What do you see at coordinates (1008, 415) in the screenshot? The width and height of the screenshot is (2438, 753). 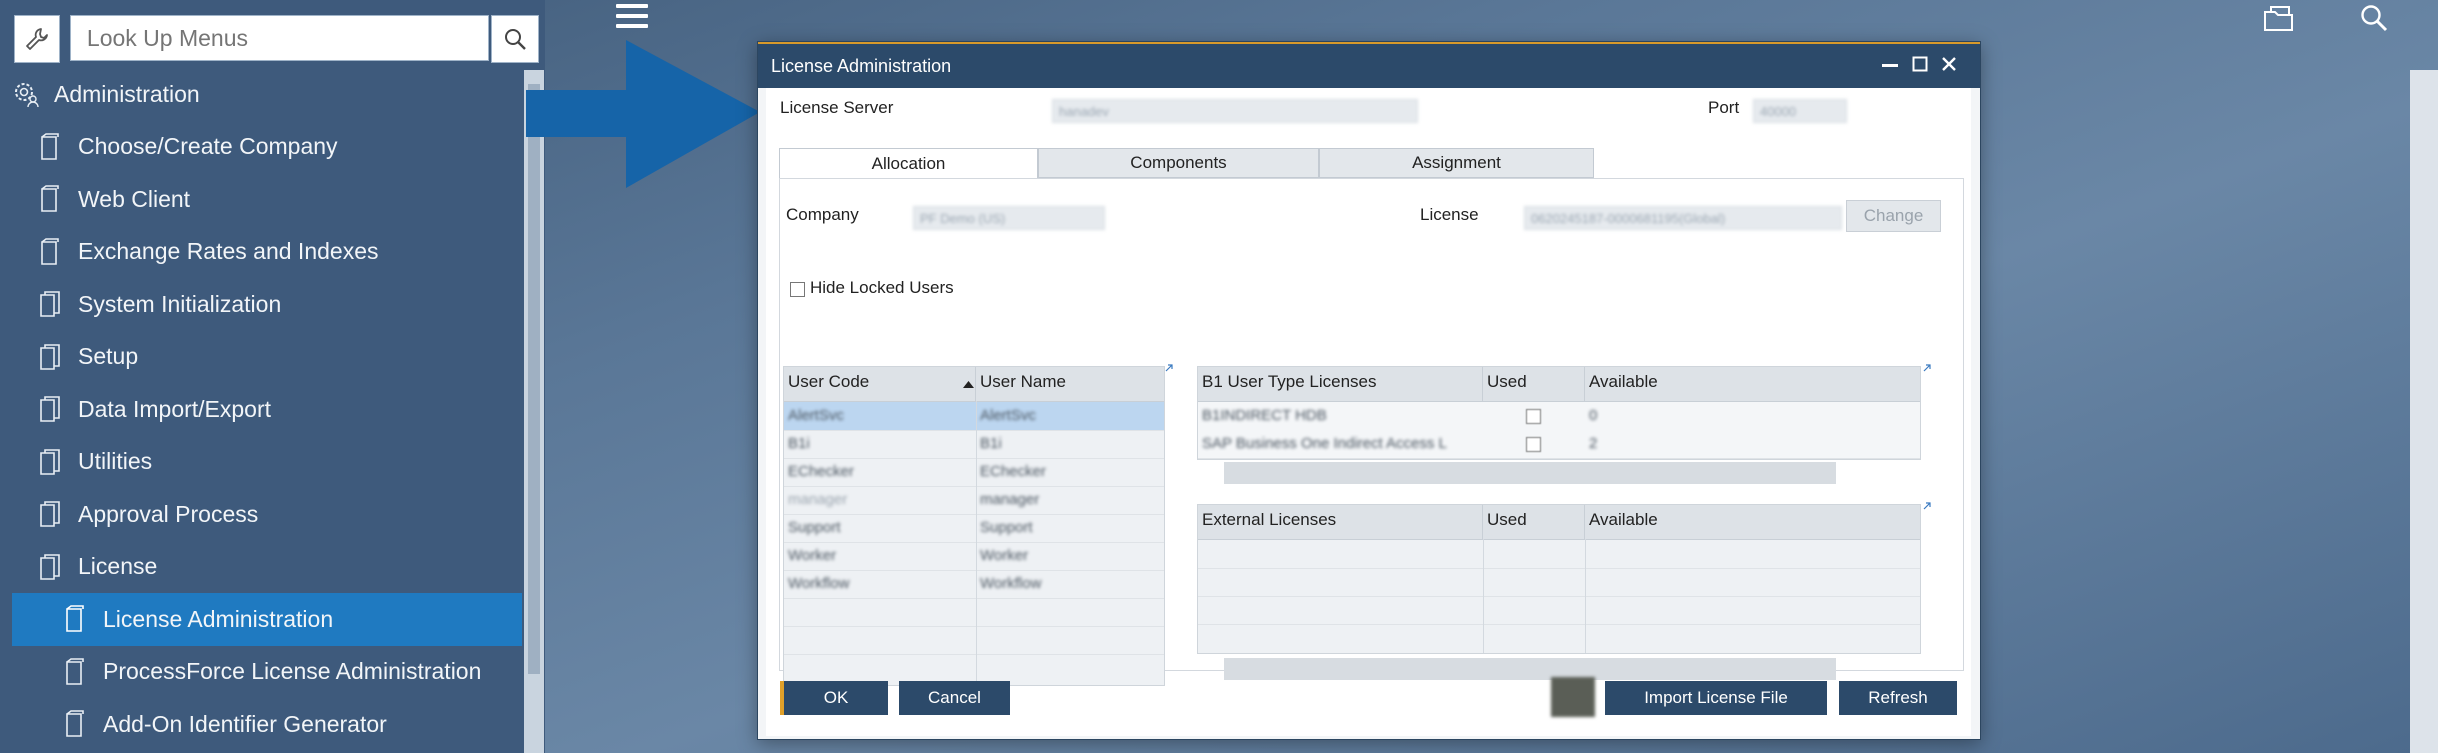 I see `cell-user-name: AlertSvc` at bounding box center [1008, 415].